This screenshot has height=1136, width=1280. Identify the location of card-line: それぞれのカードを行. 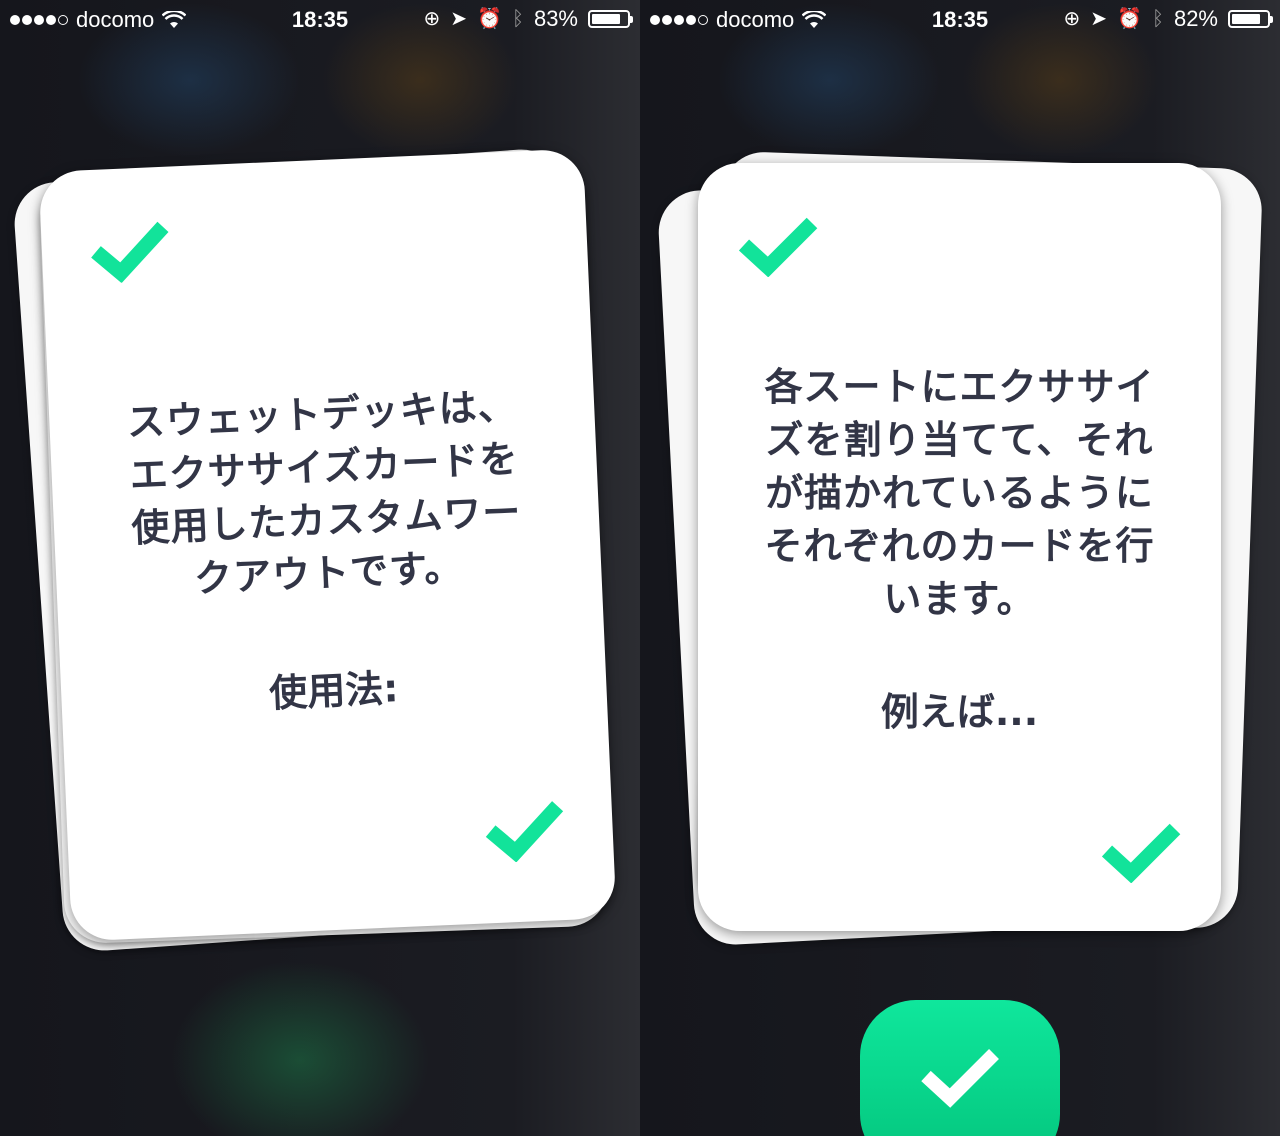
(959, 546).